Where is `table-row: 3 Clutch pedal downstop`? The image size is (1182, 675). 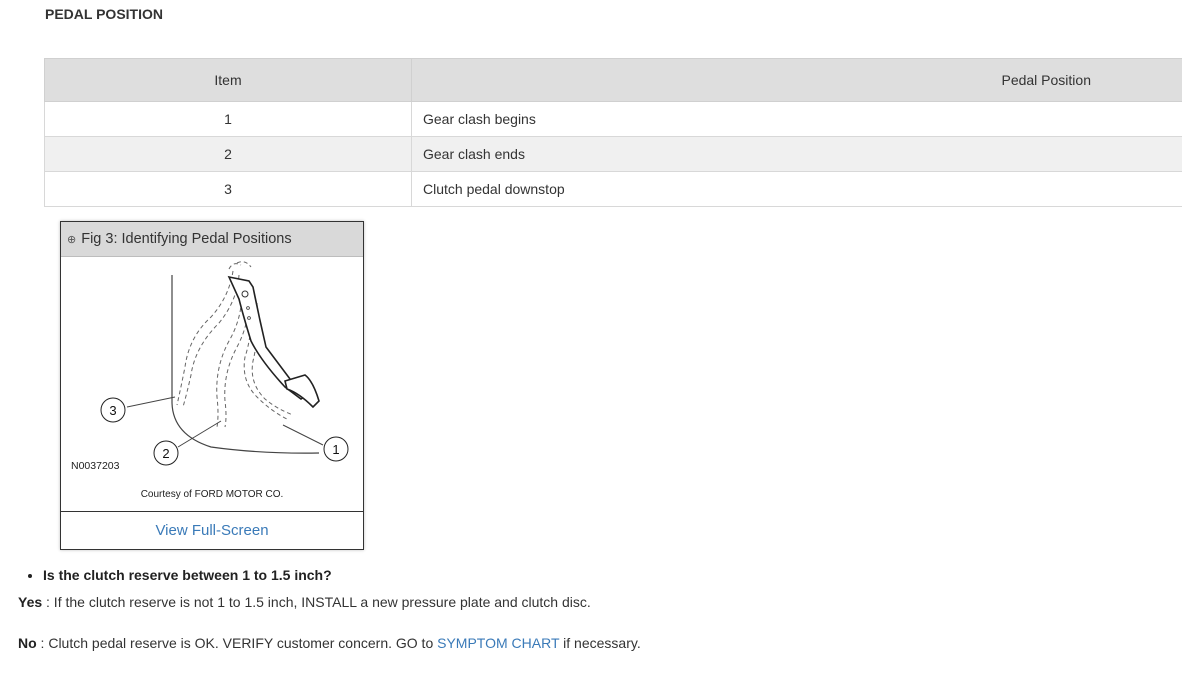 table-row: 3 Clutch pedal downstop is located at coordinates (613, 189).